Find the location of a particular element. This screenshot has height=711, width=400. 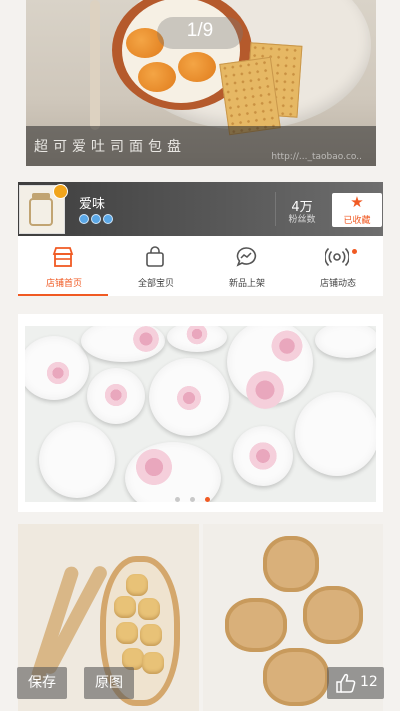

spoon-image is located at coordinates (95, 65).